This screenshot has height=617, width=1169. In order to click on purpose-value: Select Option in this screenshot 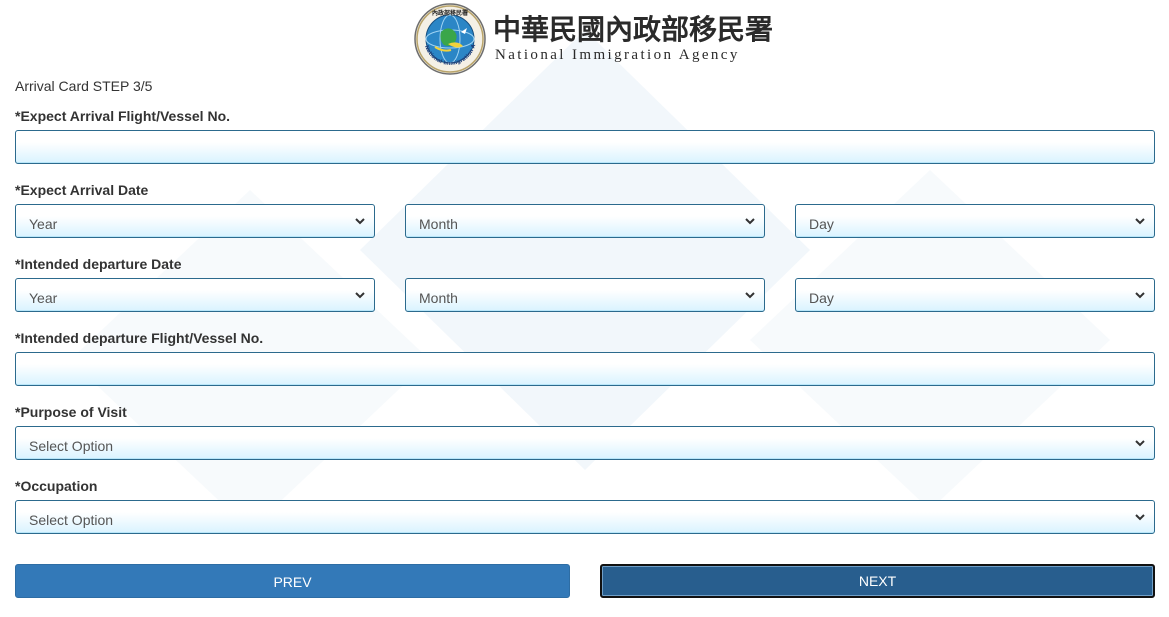, I will do `click(71, 446)`.